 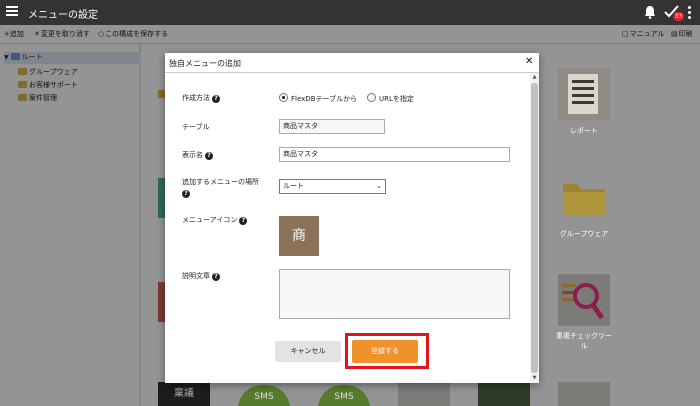 What do you see at coordinates (332, 186) in the screenshot?
I see `menu-location-select: ルート ⌄` at bounding box center [332, 186].